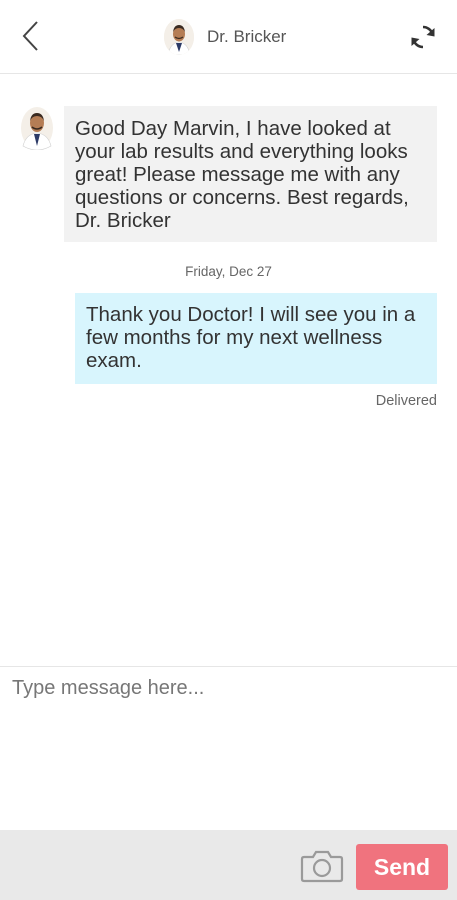 Image resolution: width=457 pixels, height=900 pixels. I want to click on refresh-button, so click(423, 37).